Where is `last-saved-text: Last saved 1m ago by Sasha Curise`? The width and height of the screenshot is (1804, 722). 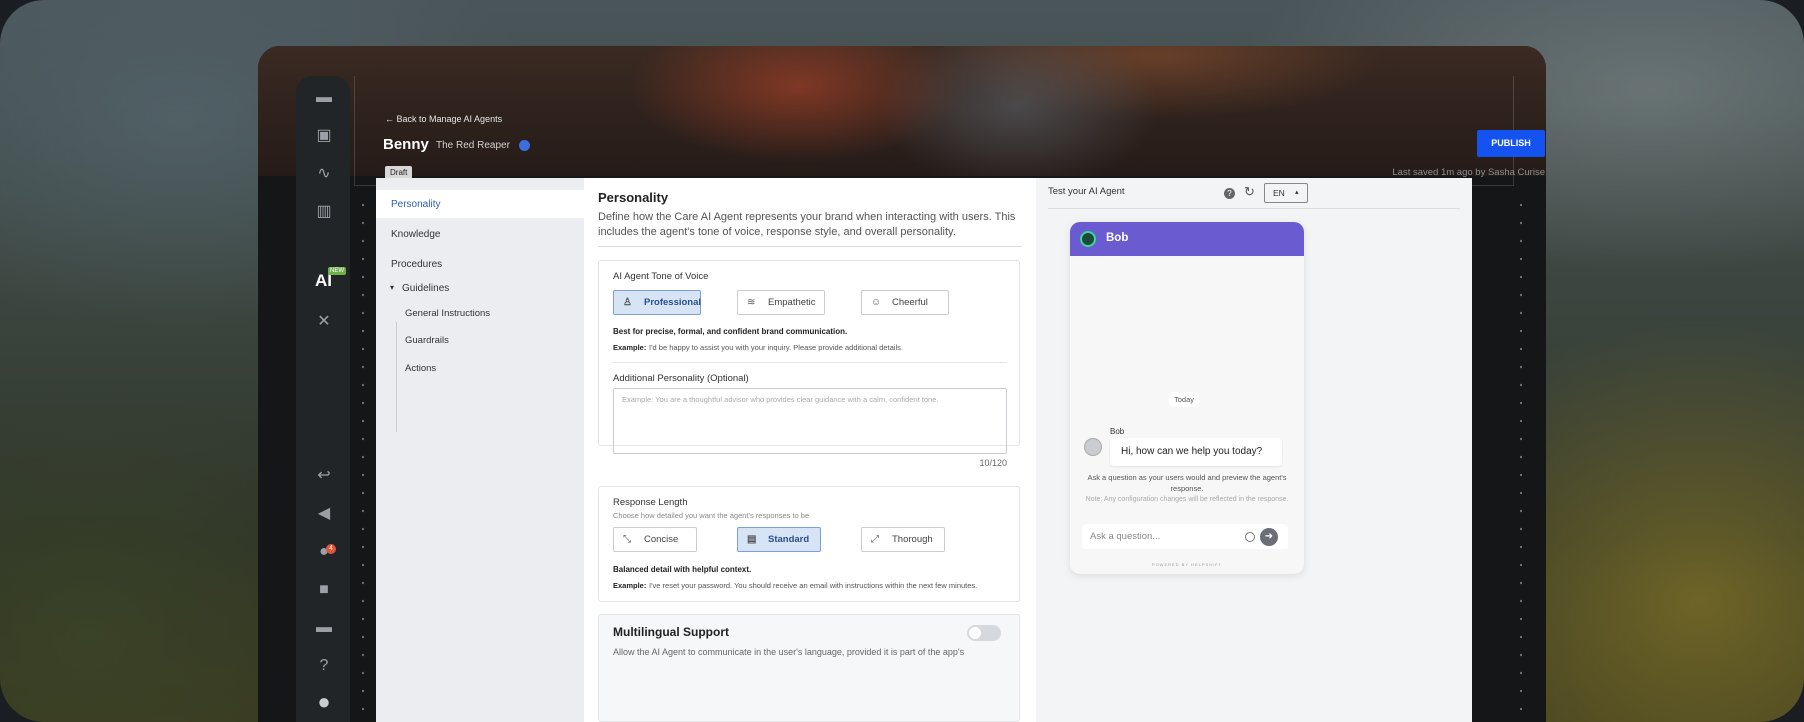
last-saved-text: Last saved 1m ago by Sasha Curise is located at coordinates (1468, 172).